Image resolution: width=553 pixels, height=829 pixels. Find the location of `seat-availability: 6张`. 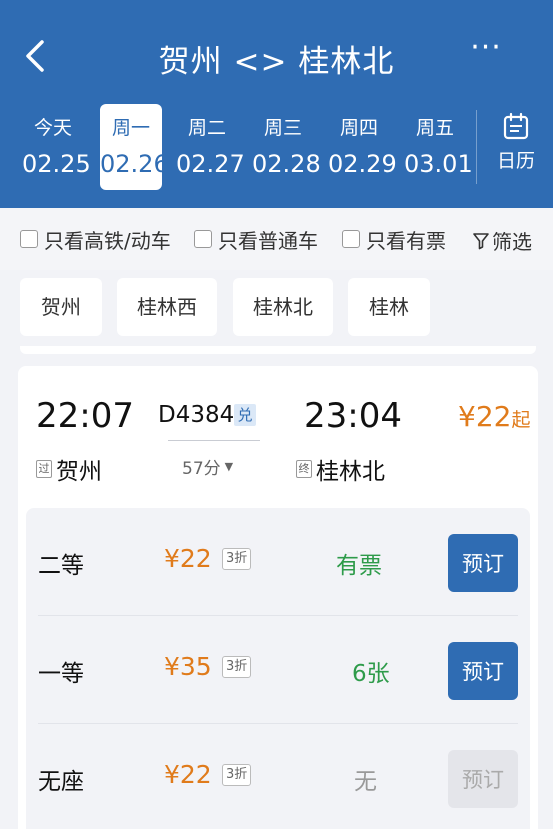

seat-availability: 6张 is located at coordinates (371, 674).